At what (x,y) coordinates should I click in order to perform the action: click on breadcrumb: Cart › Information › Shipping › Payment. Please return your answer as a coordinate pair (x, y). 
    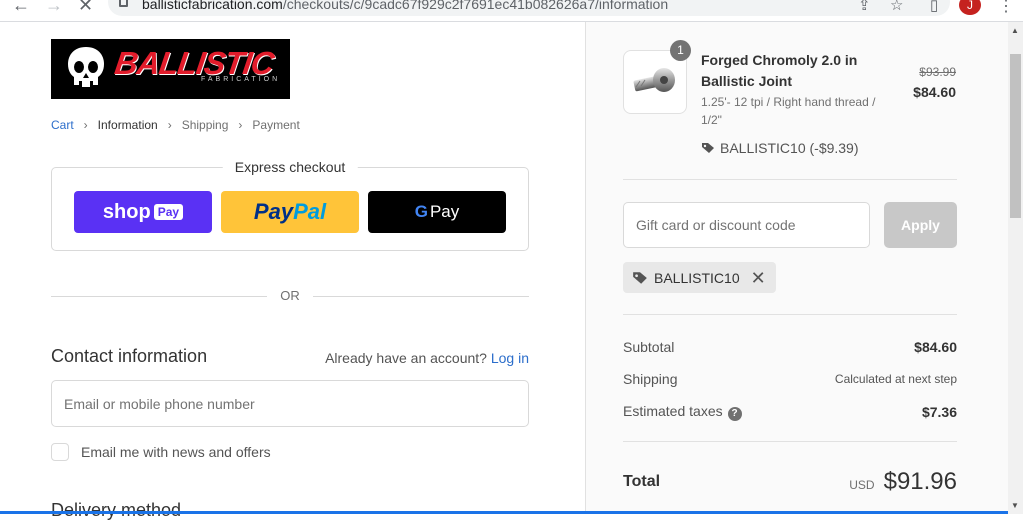
    Looking at the image, I should click on (175, 125).